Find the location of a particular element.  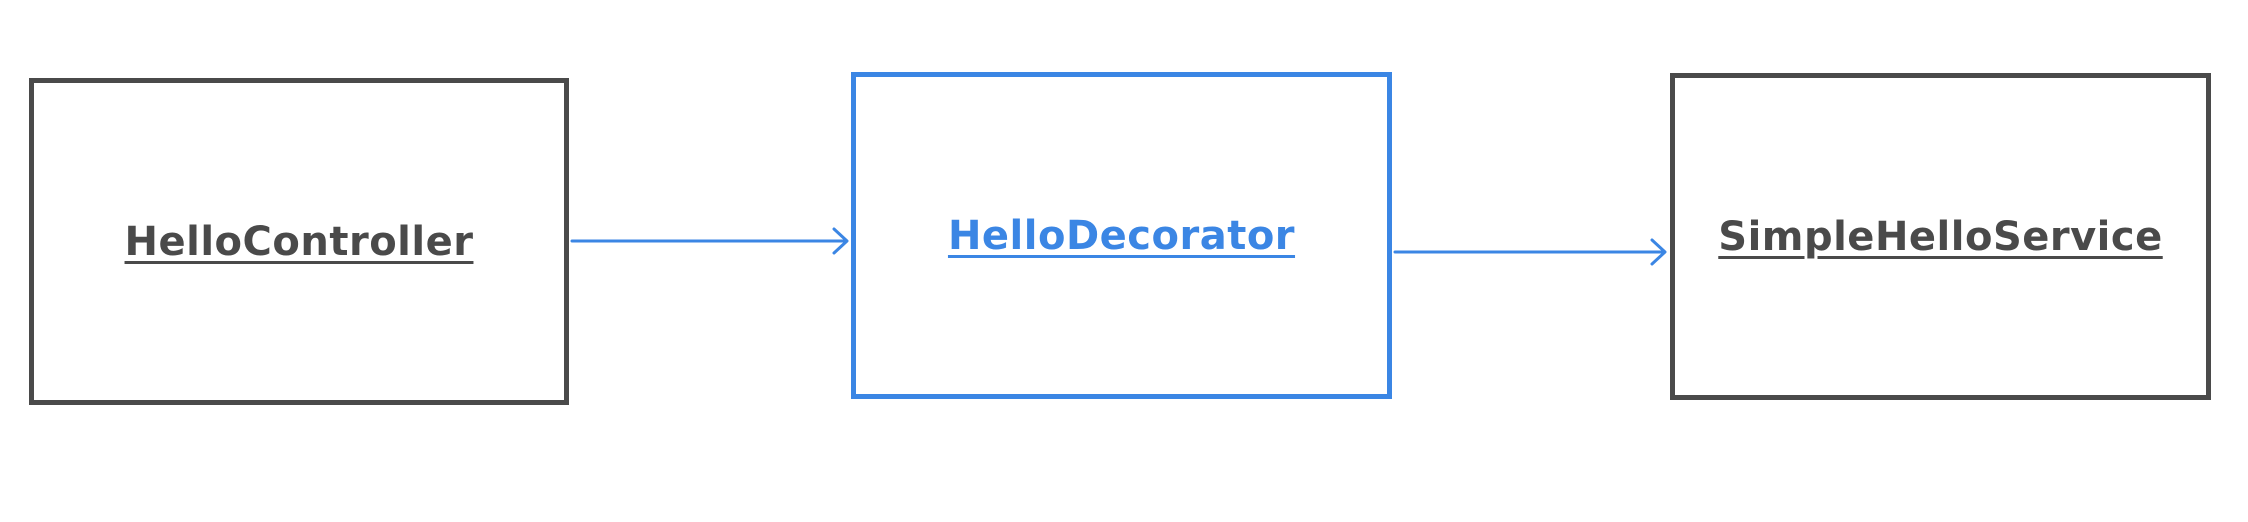

simple-hello-service-label: SimpleHelloService is located at coordinates (1940, 236).